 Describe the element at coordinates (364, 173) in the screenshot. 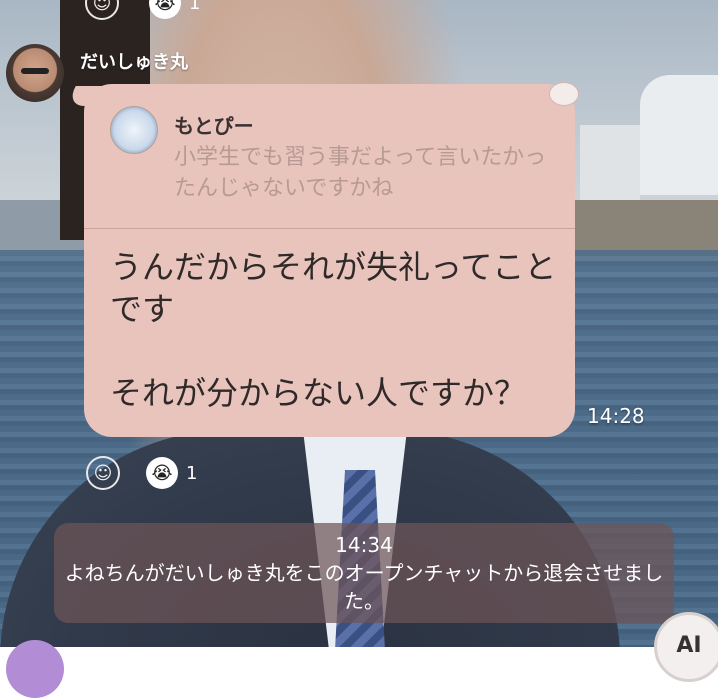

I see `reply-quote-text: 小学生でも習う事だよって言いたかったんじゃないですかね` at that location.